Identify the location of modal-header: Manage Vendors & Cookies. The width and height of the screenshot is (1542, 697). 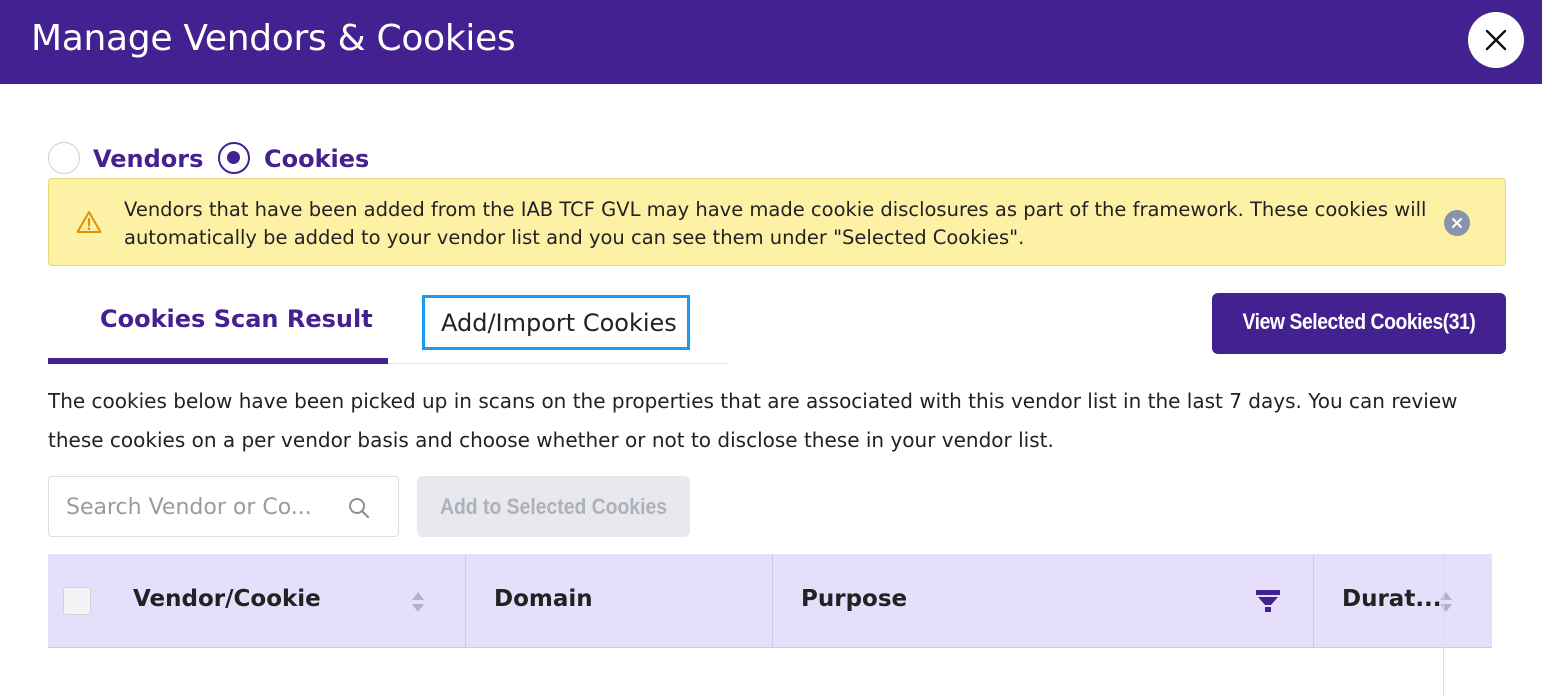
(771, 42).